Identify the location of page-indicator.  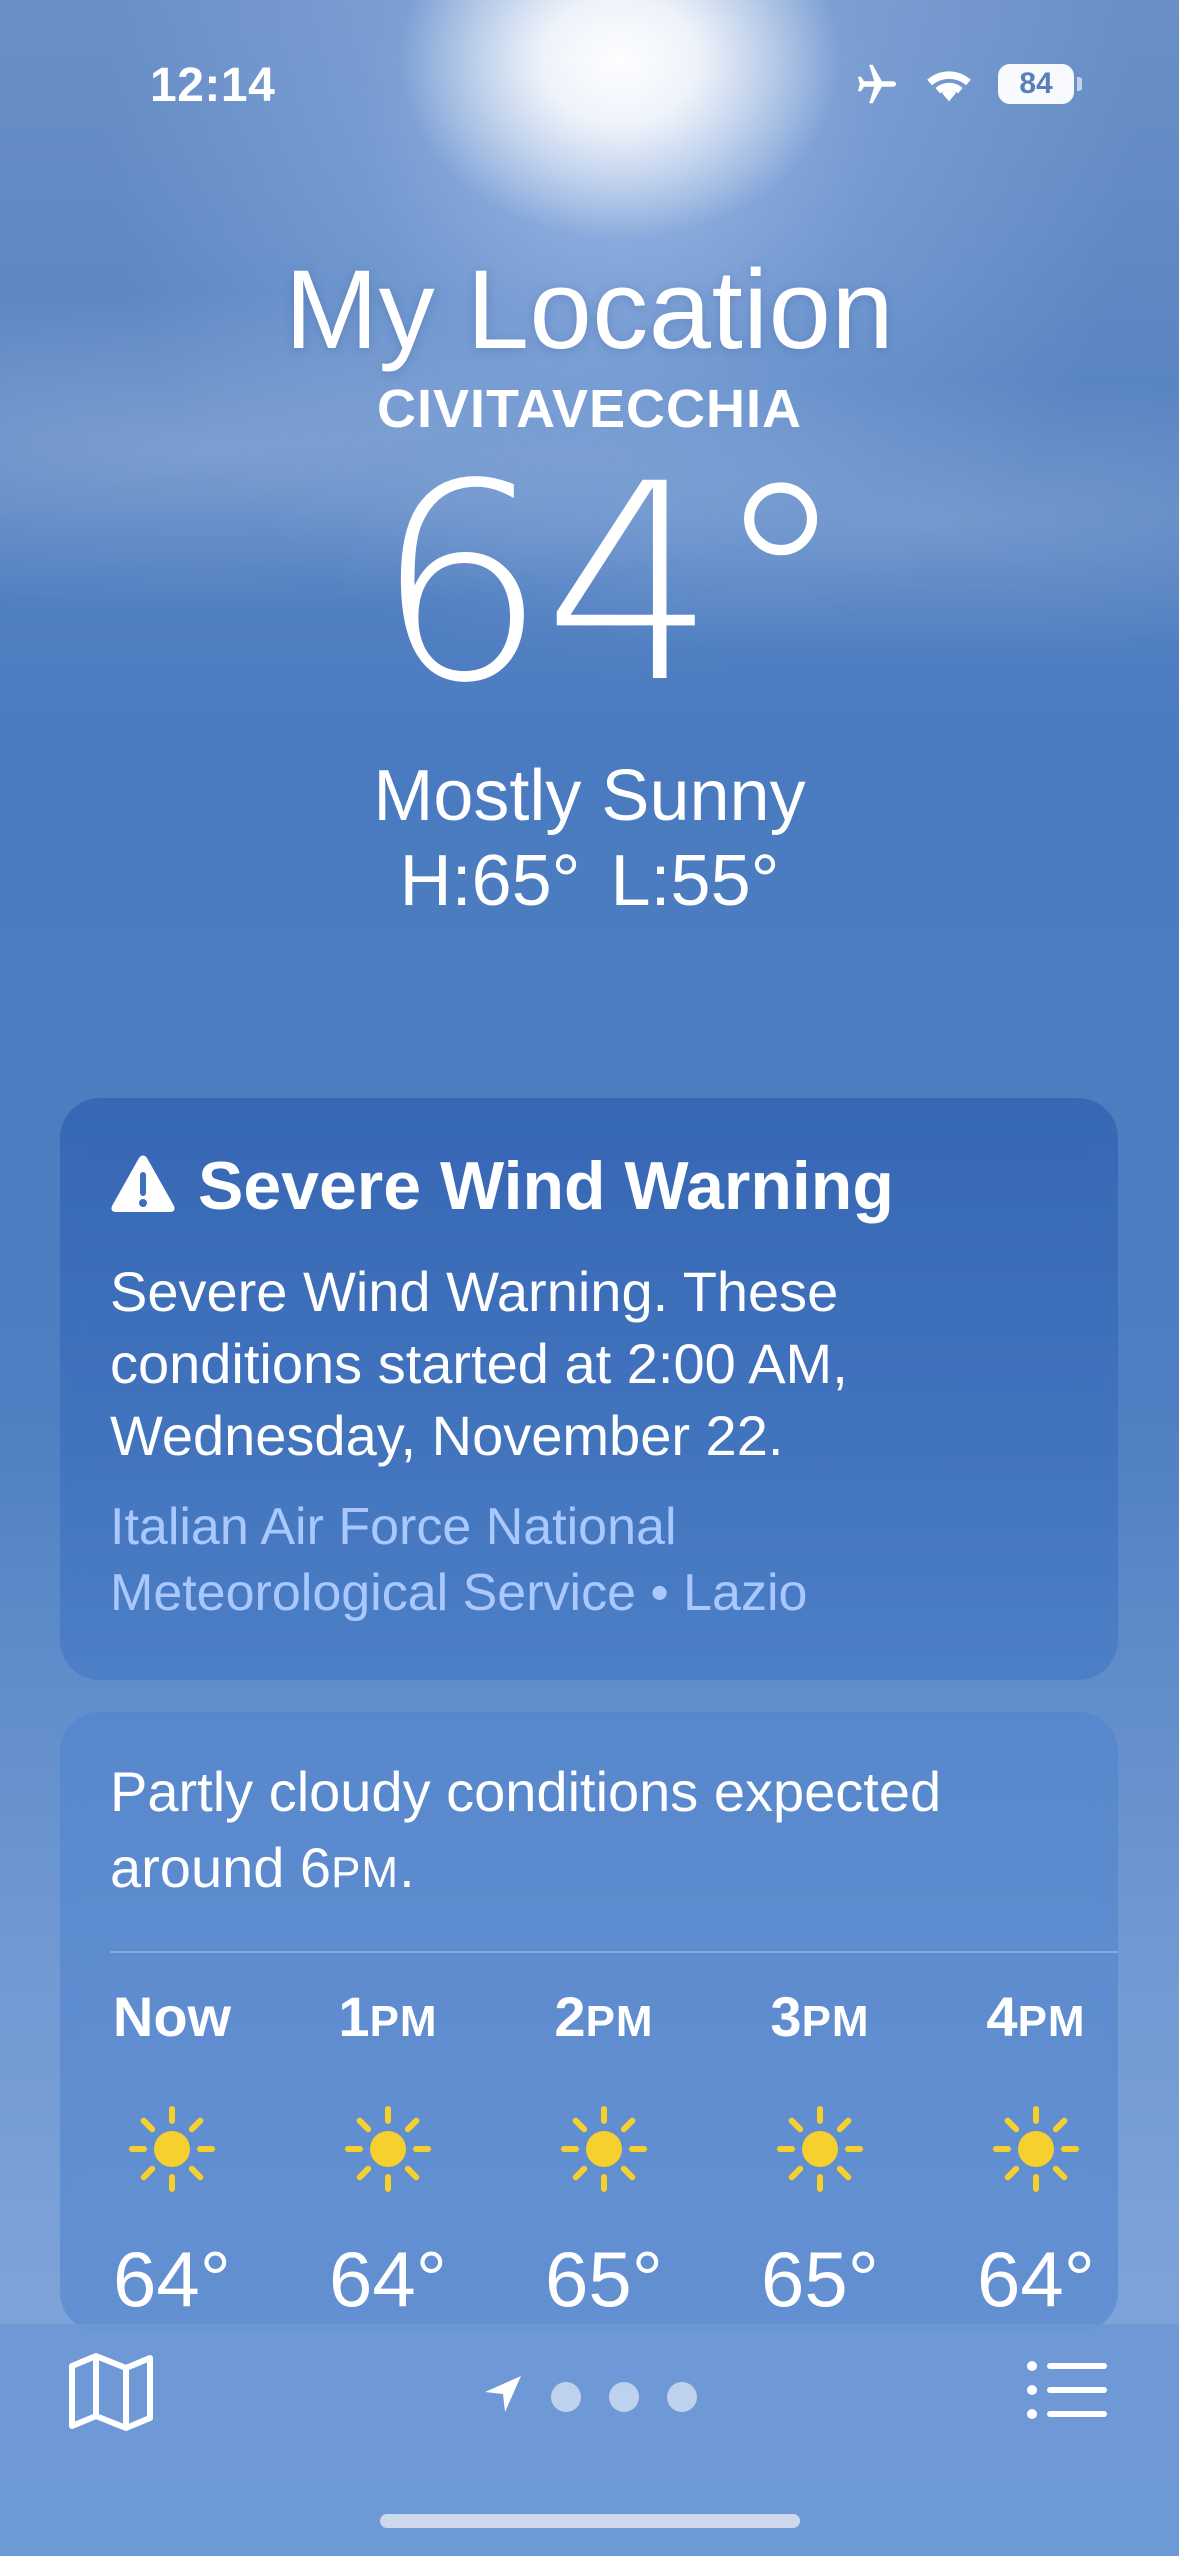
(589, 2396).